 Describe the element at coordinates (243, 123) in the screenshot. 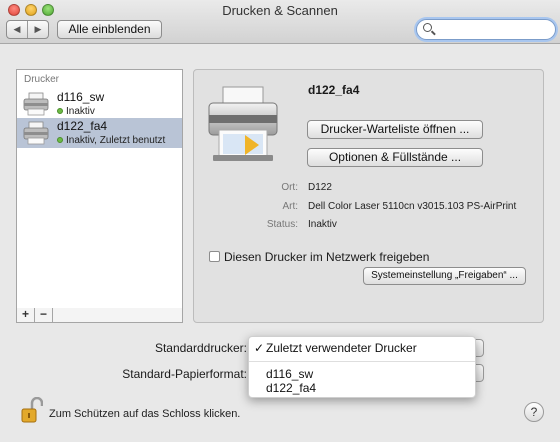

I see `printer-large-icon` at that location.